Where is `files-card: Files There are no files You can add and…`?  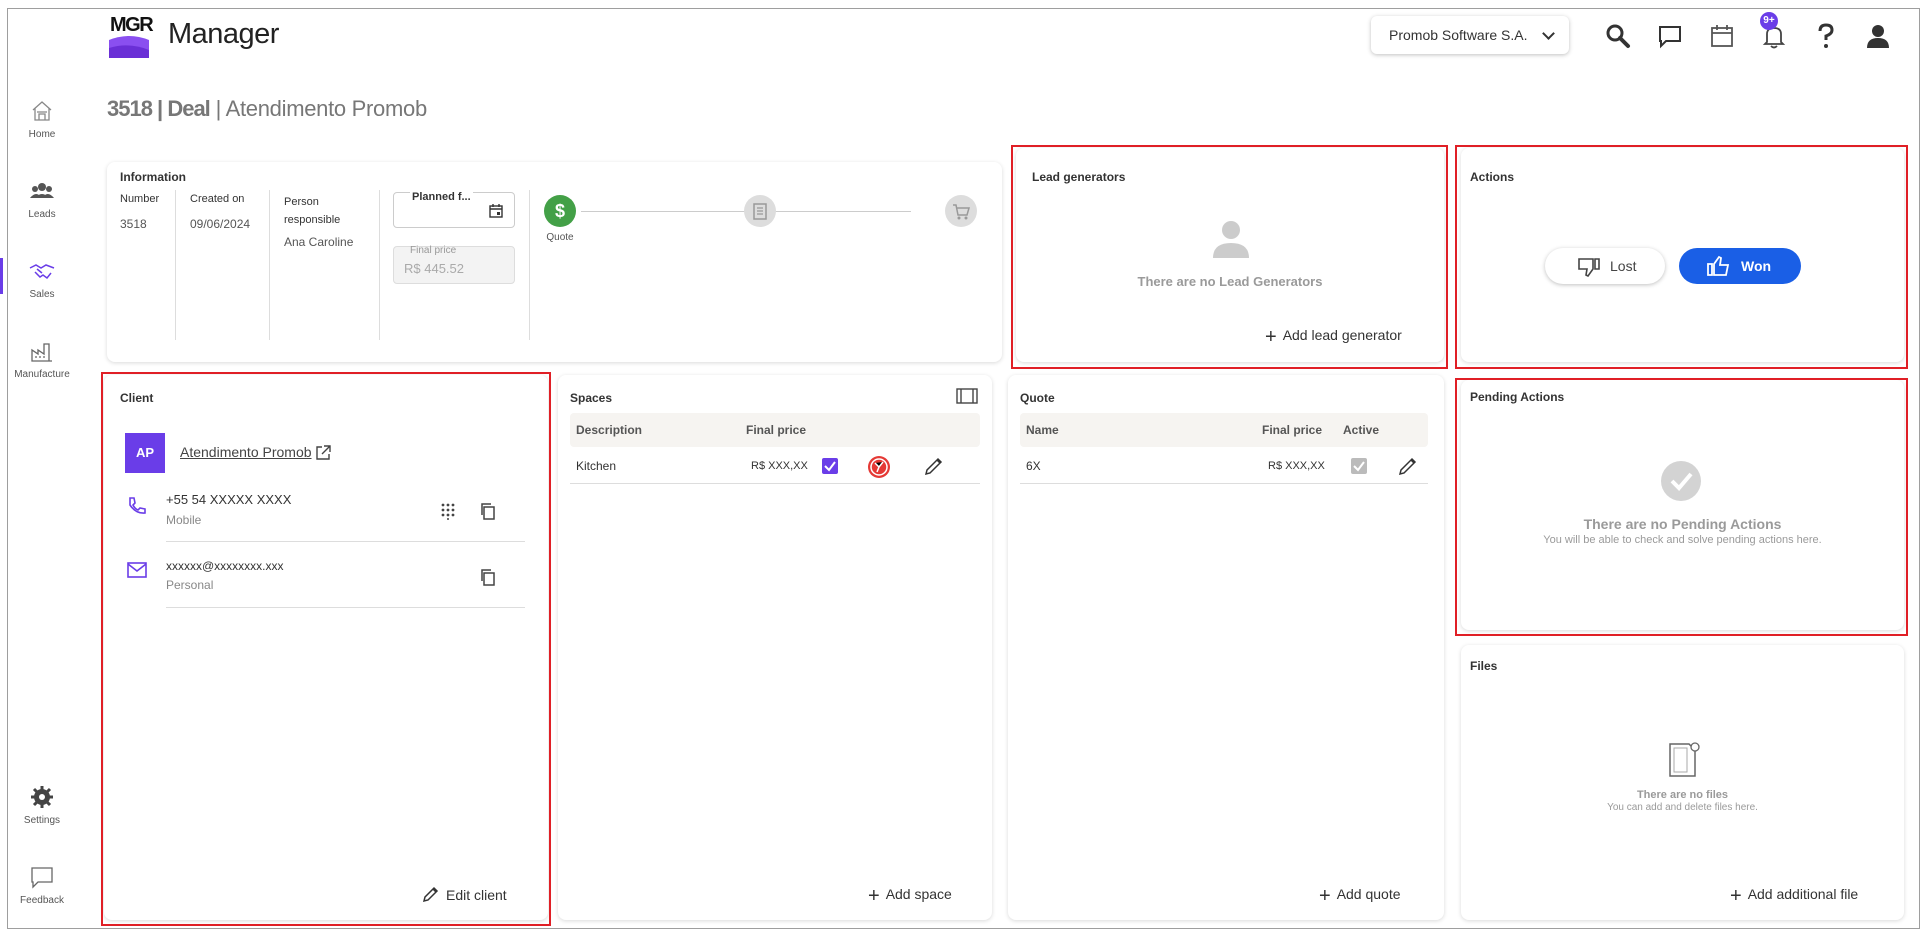 files-card: Files There are no files You can add and… is located at coordinates (1682, 782).